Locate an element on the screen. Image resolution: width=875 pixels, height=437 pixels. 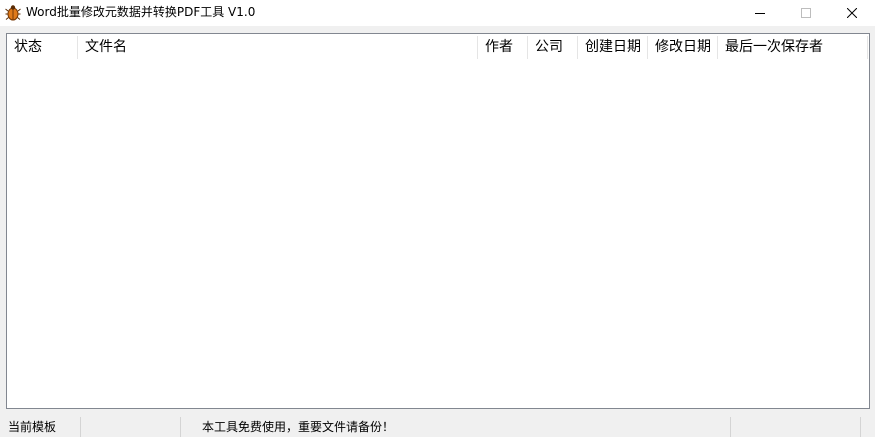
close-button is located at coordinates (852, 13).